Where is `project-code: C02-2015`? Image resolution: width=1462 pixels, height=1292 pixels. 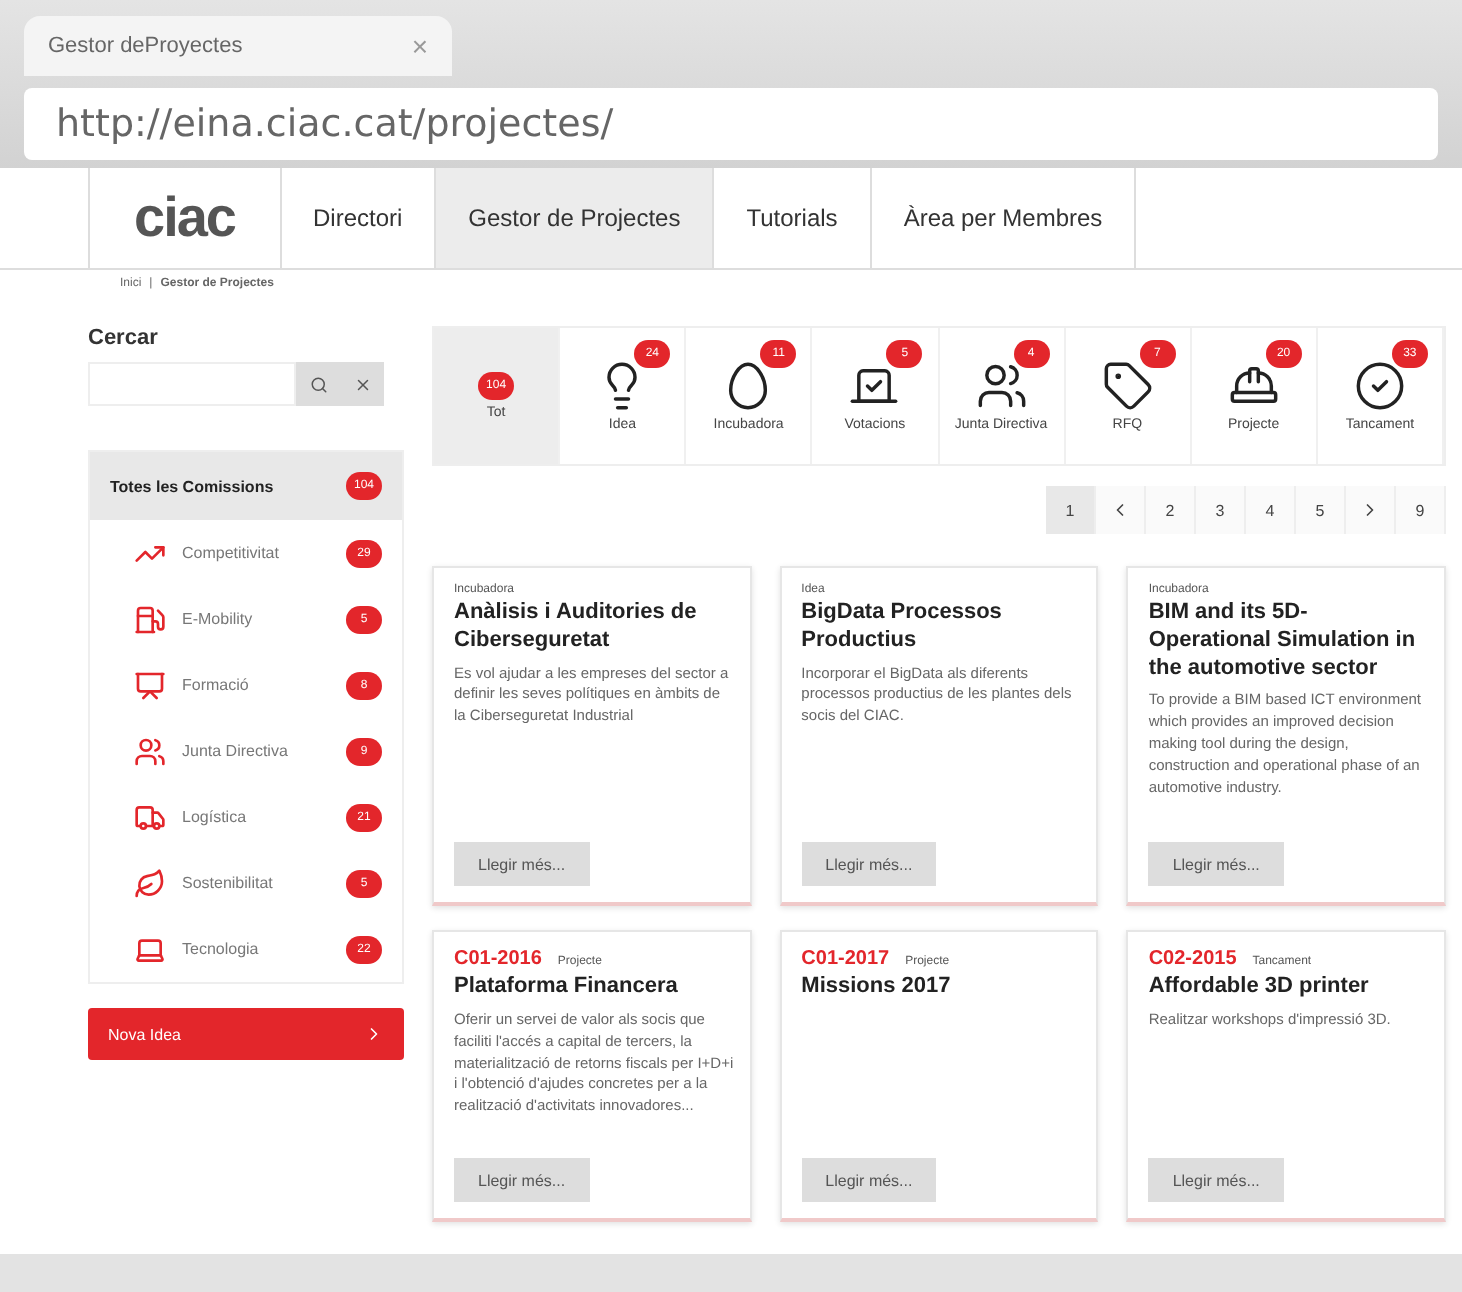
project-code: C02-2015 is located at coordinates (1192, 959).